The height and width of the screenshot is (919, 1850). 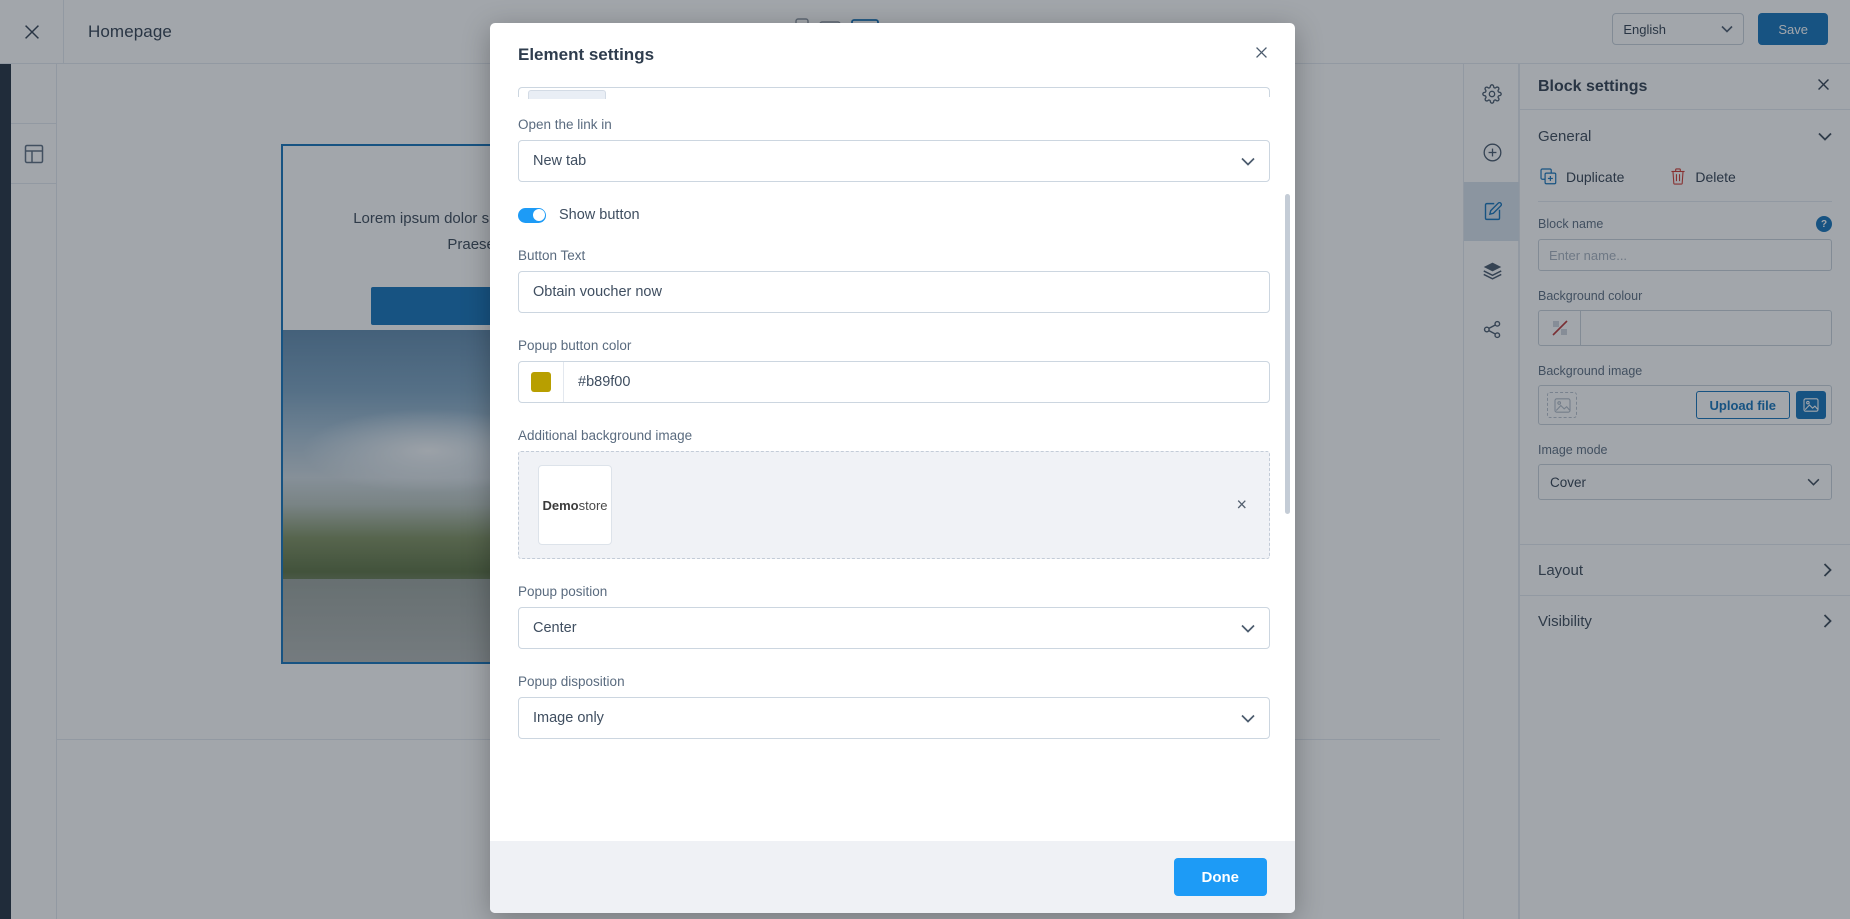 I want to click on uploaded-image-thumbnail: Demo store, so click(x=575, y=505).